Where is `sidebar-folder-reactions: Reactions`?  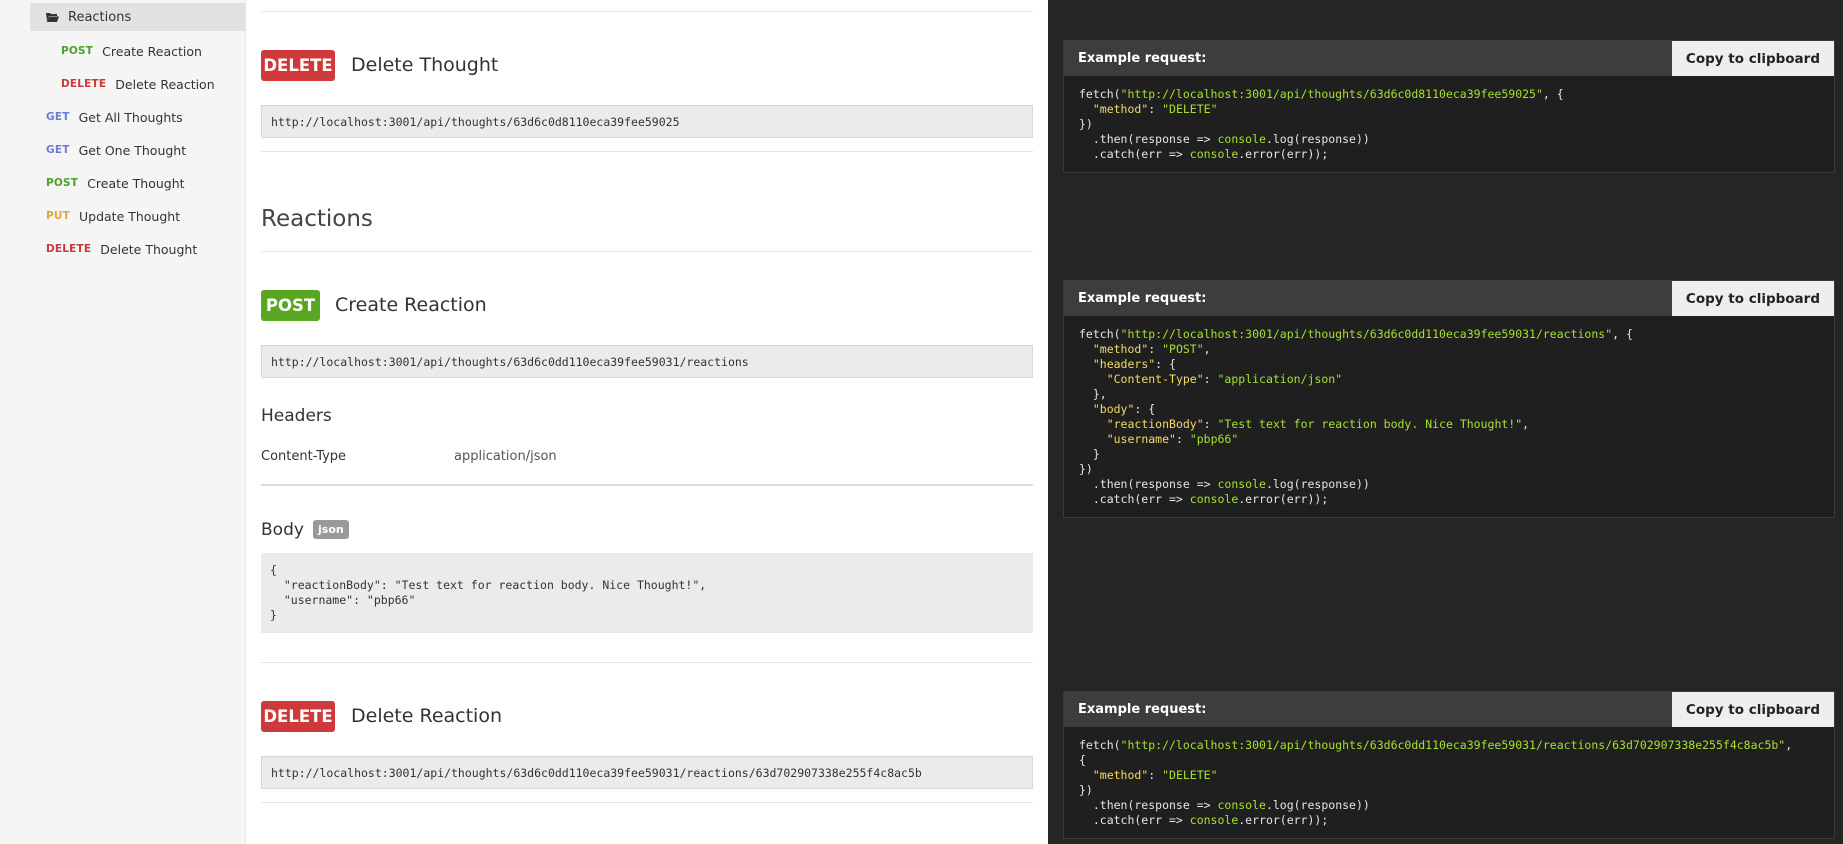
sidebar-folder-reactions: Reactions is located at coordinates (138, 17).